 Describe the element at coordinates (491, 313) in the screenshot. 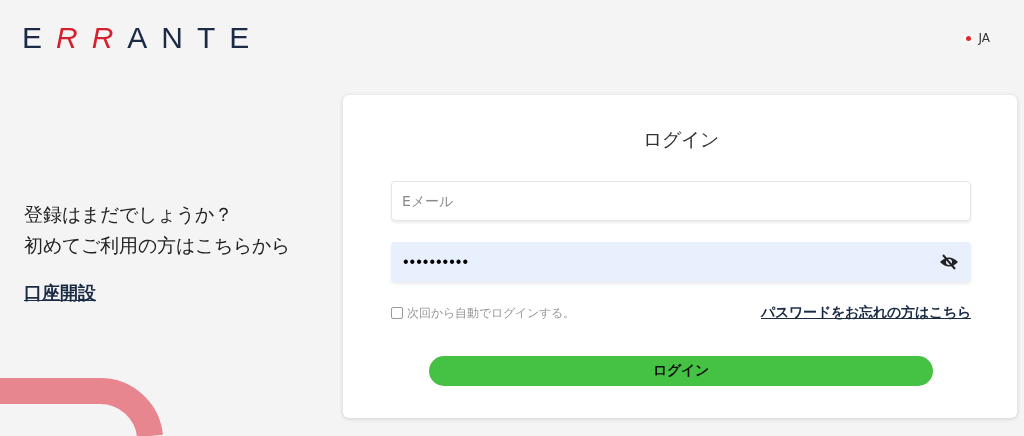

I see `remember-label: 次回から自動でログインする。` at that location.